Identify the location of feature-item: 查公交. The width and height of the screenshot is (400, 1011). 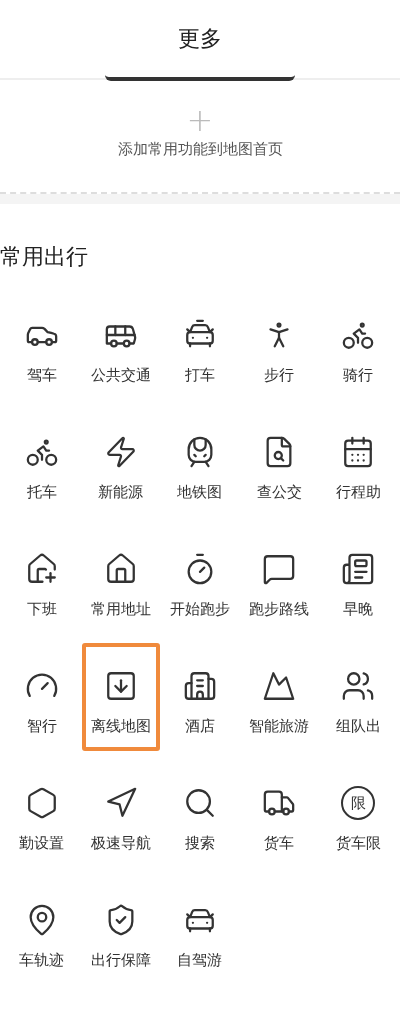
(279, 477).